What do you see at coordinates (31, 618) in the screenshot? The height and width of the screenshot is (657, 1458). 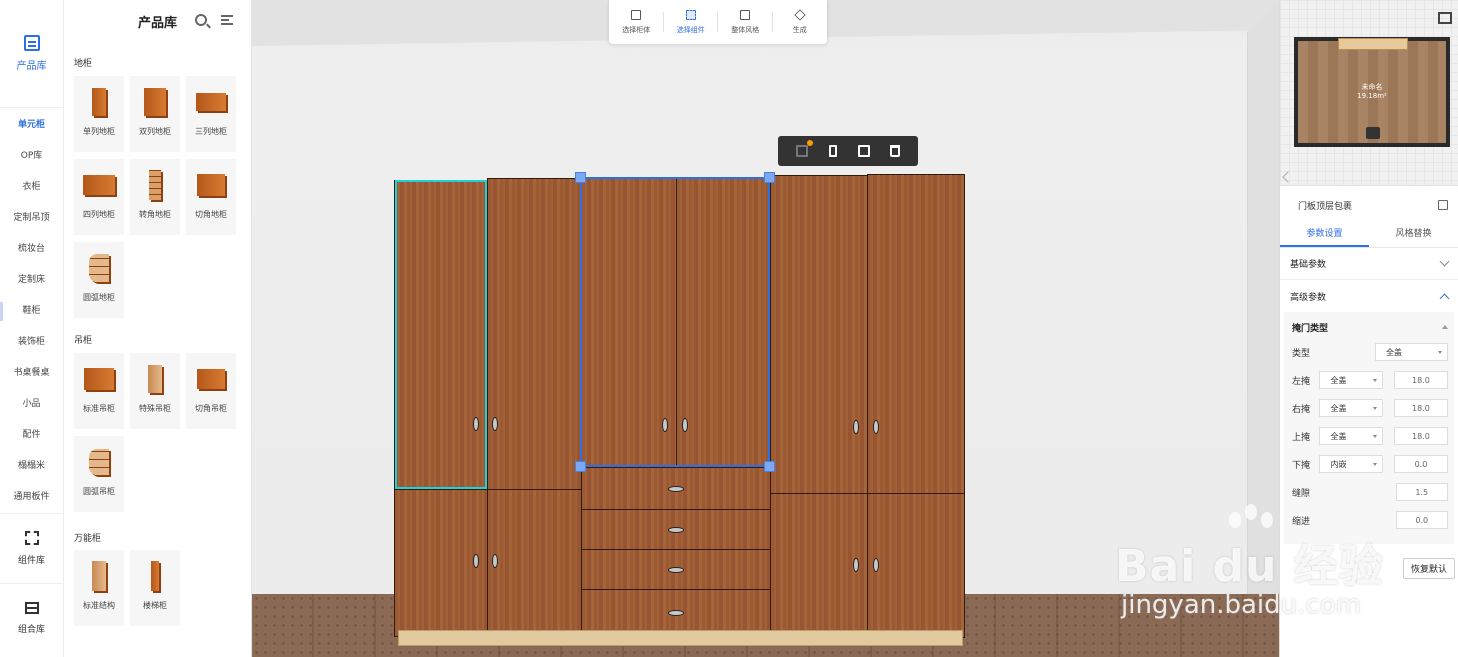 I see `combo-library-tab: 组合库` at bounding box center [31, 618].